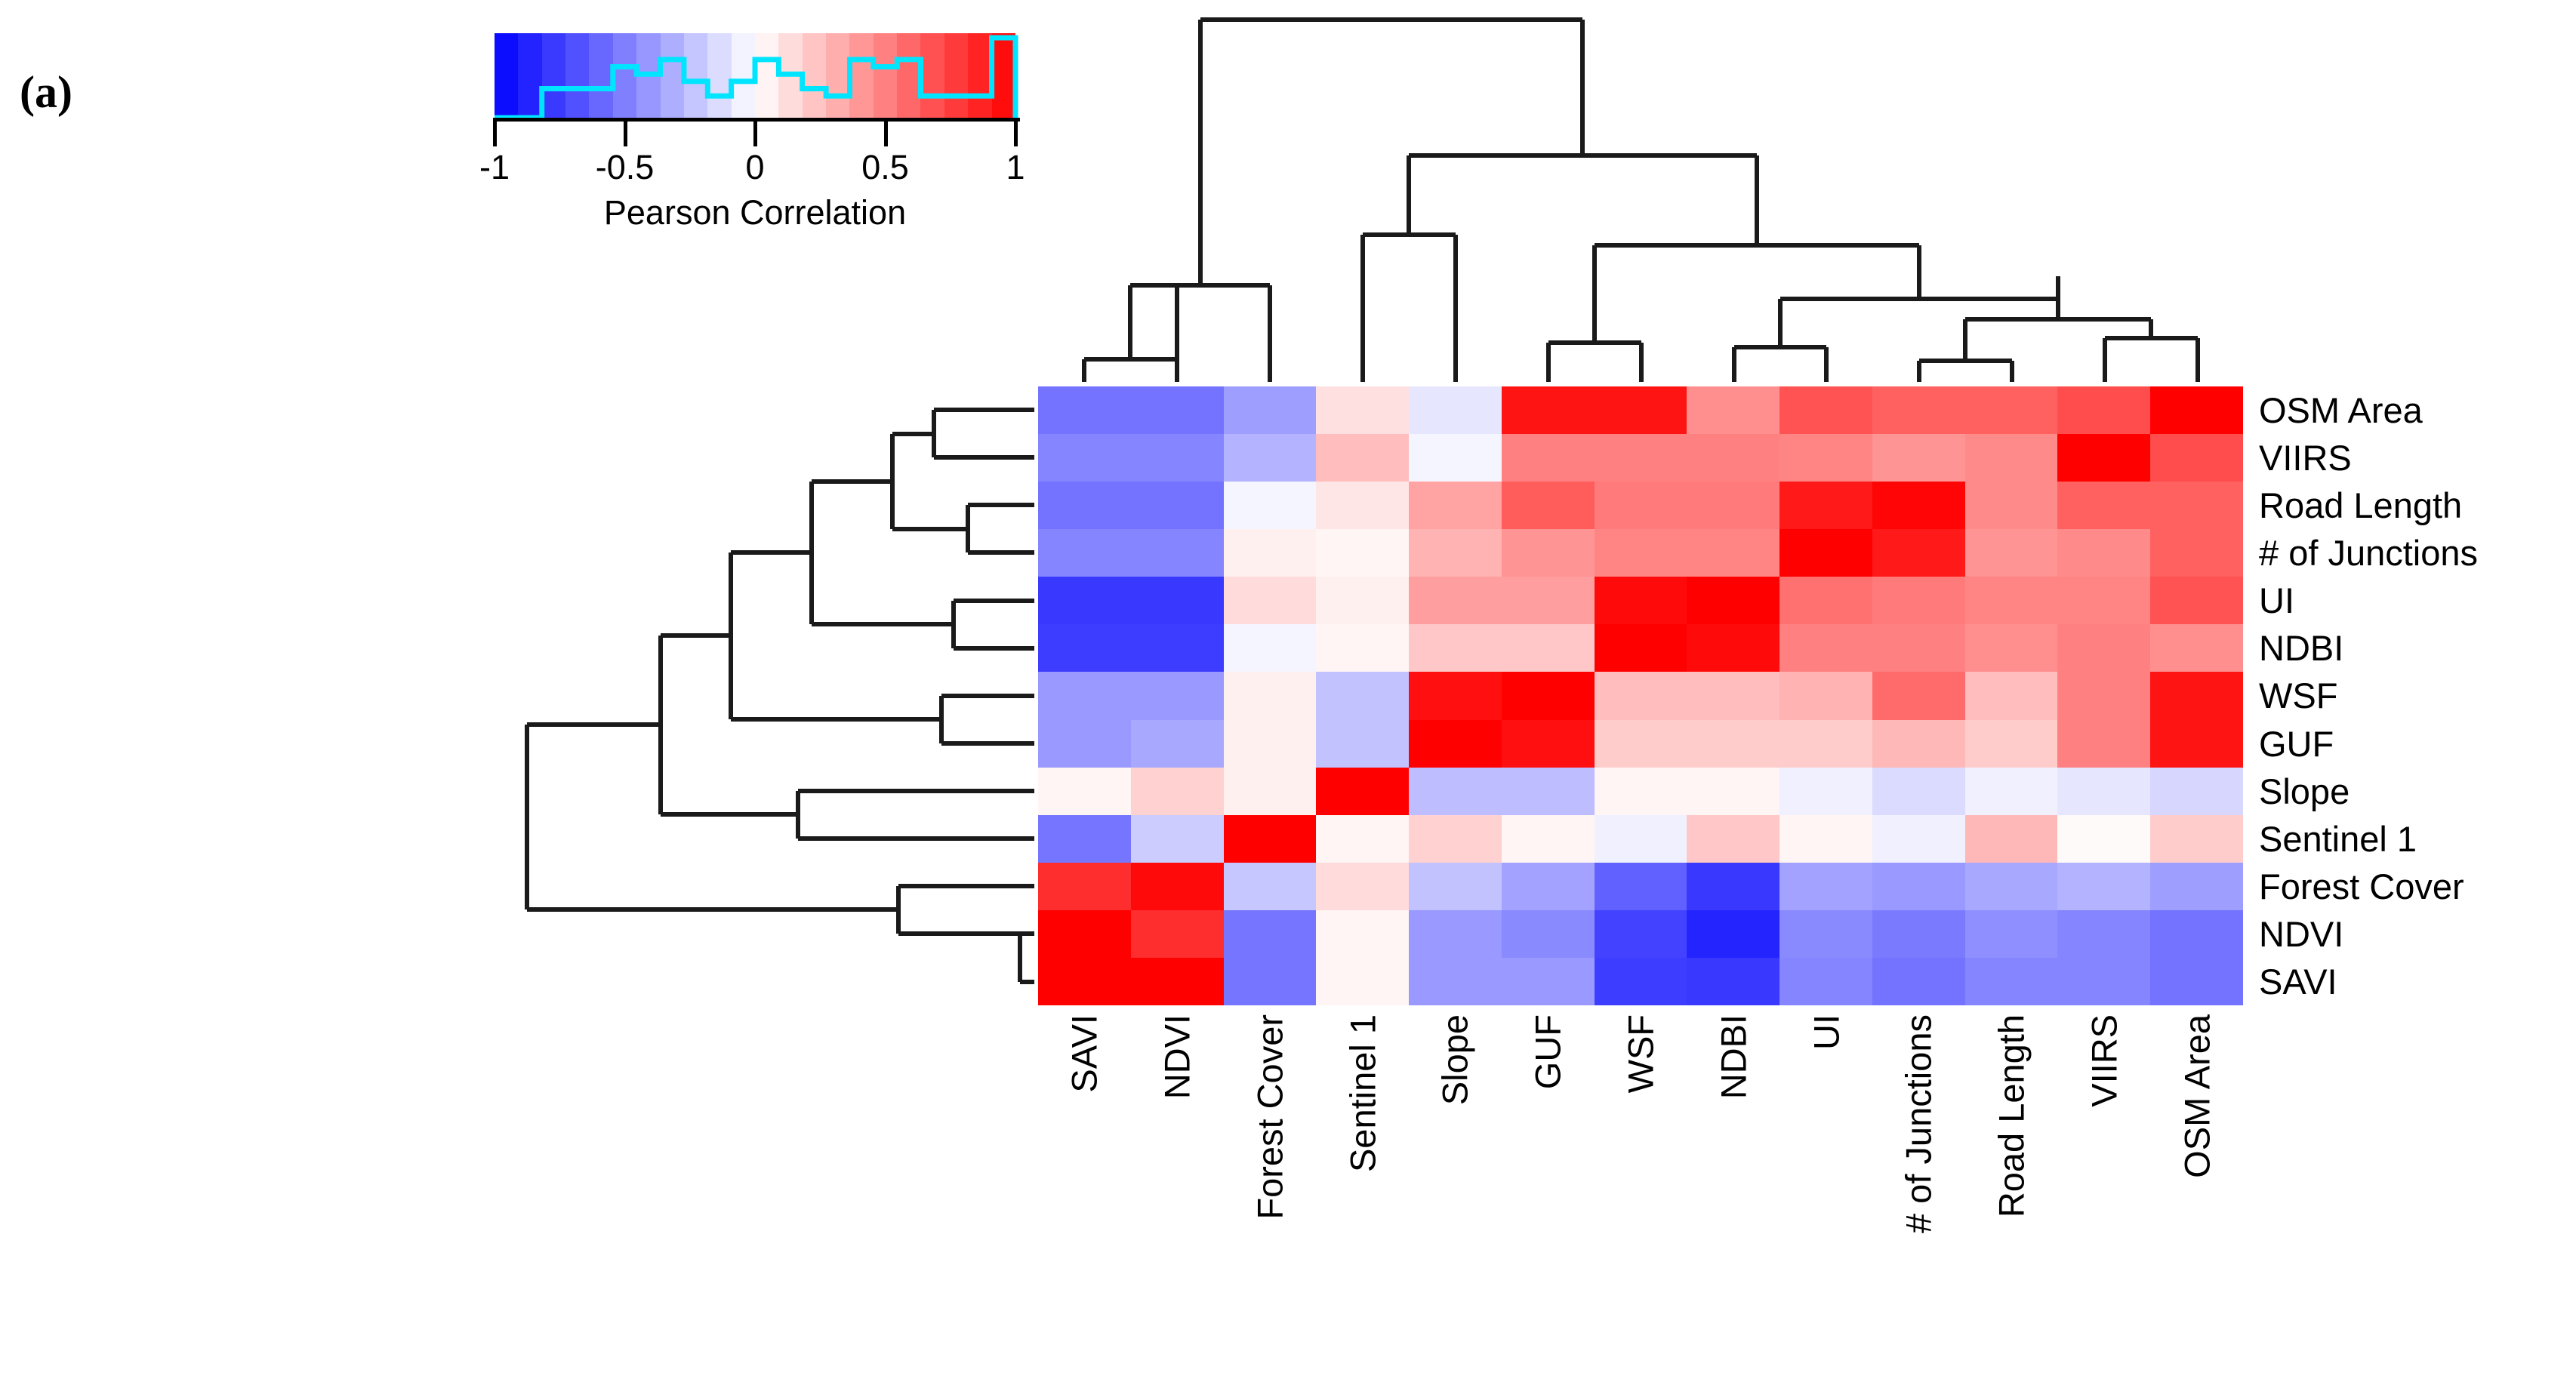  Describe the element at coordinates (2296, 743) in the screenshot. I see `heatmap-row-label: GUF` at that location.